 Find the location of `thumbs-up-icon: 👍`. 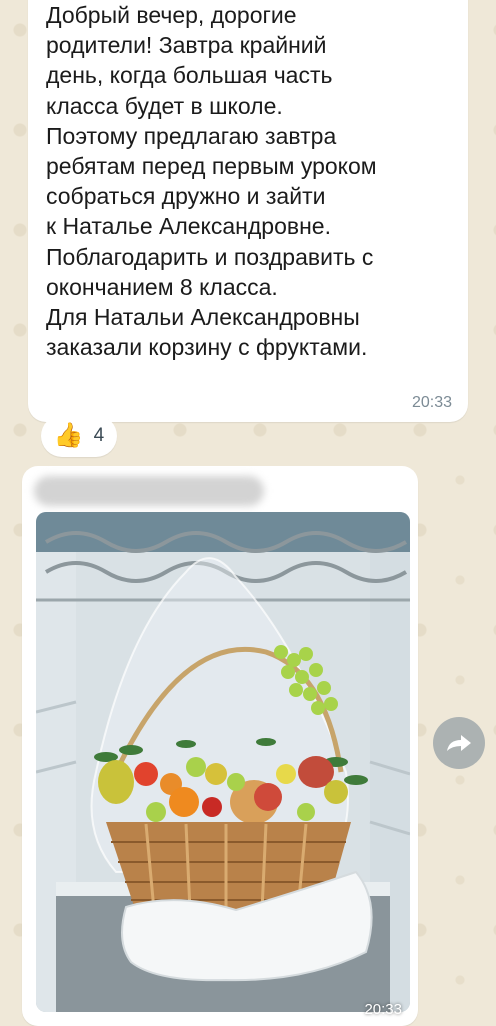

thumbs-up-icon: 👍 is located at coordinates (68, 435).